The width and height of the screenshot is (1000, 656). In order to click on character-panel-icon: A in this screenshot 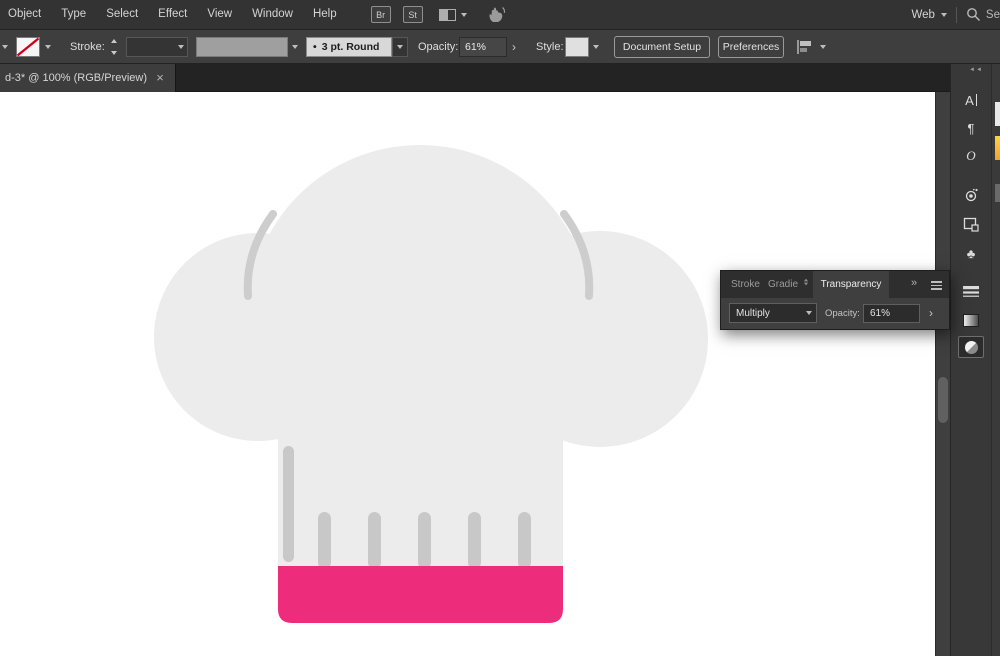, I will do `click(969, 100)`.